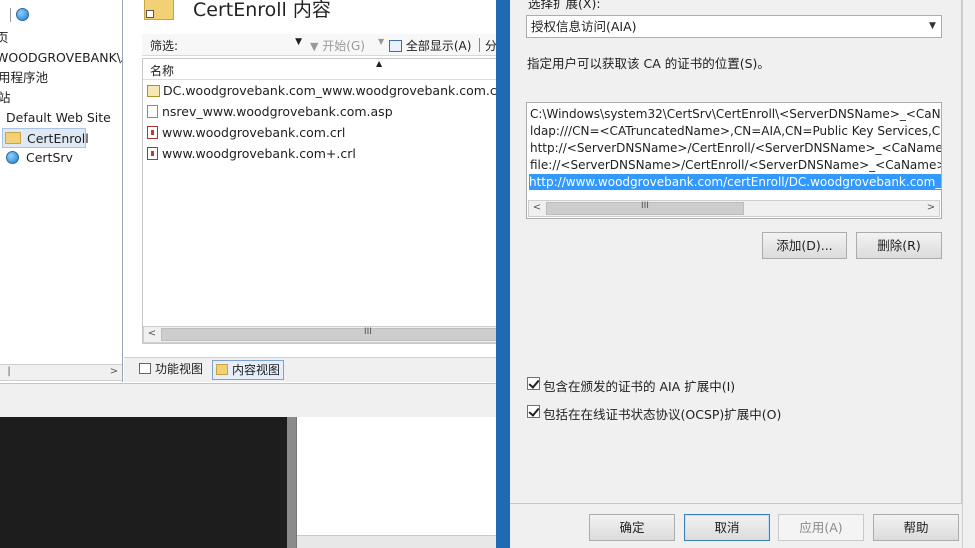 Image resolution: width=975 pixels, height=548 pixels. Describe the element at coordinates (395, 46) in the screenshot. I see `show-all-icon` at that location.